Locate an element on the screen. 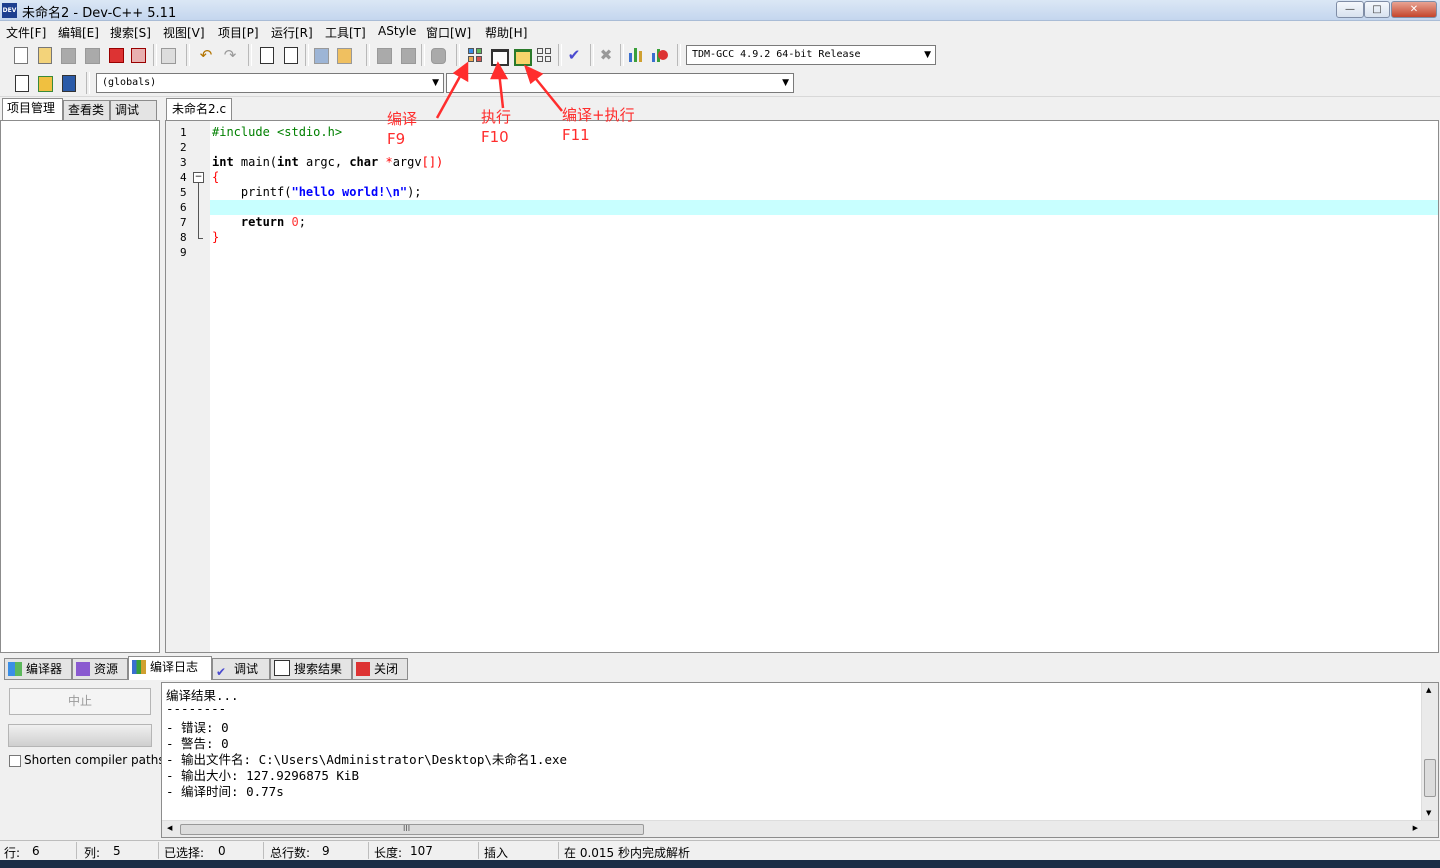  menu-help: 帮助[H] is located at coordinates (506, 32).